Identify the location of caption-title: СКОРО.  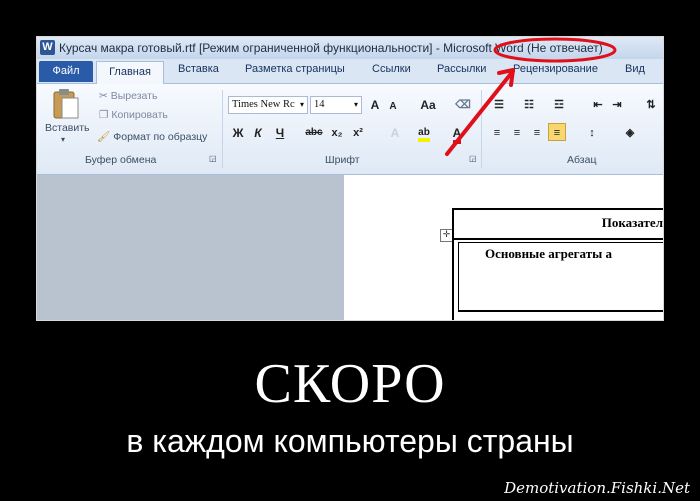
(350, 384).